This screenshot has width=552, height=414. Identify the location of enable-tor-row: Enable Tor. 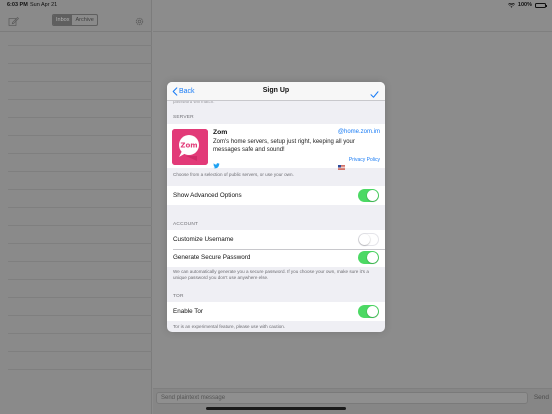
(276, 311).